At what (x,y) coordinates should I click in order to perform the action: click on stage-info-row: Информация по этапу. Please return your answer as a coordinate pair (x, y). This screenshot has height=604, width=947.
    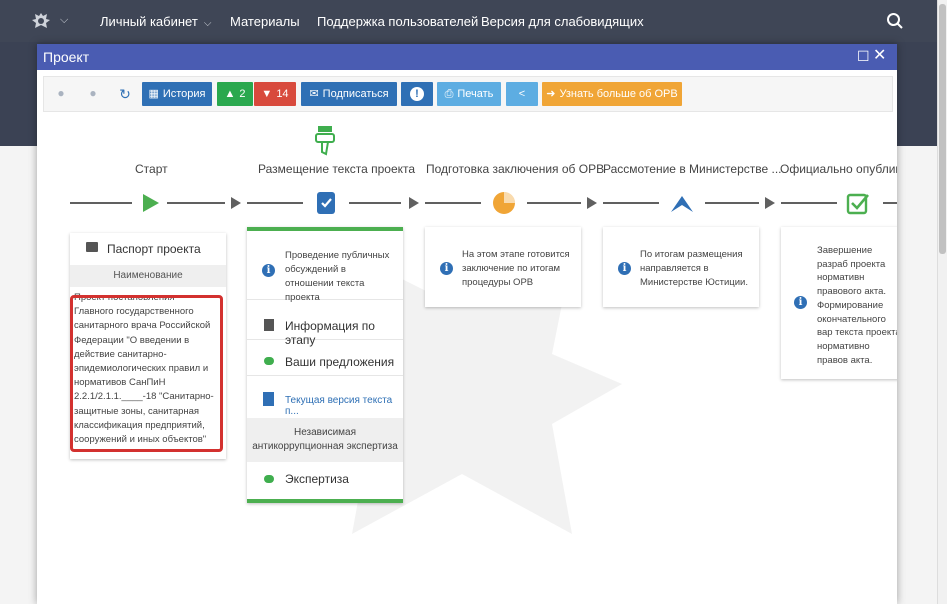
    Looking at the image, I should click on (325, 329).